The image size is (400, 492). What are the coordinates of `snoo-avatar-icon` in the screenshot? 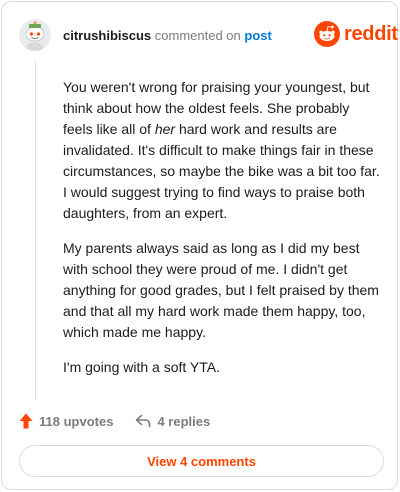 It's located at (35, 35).